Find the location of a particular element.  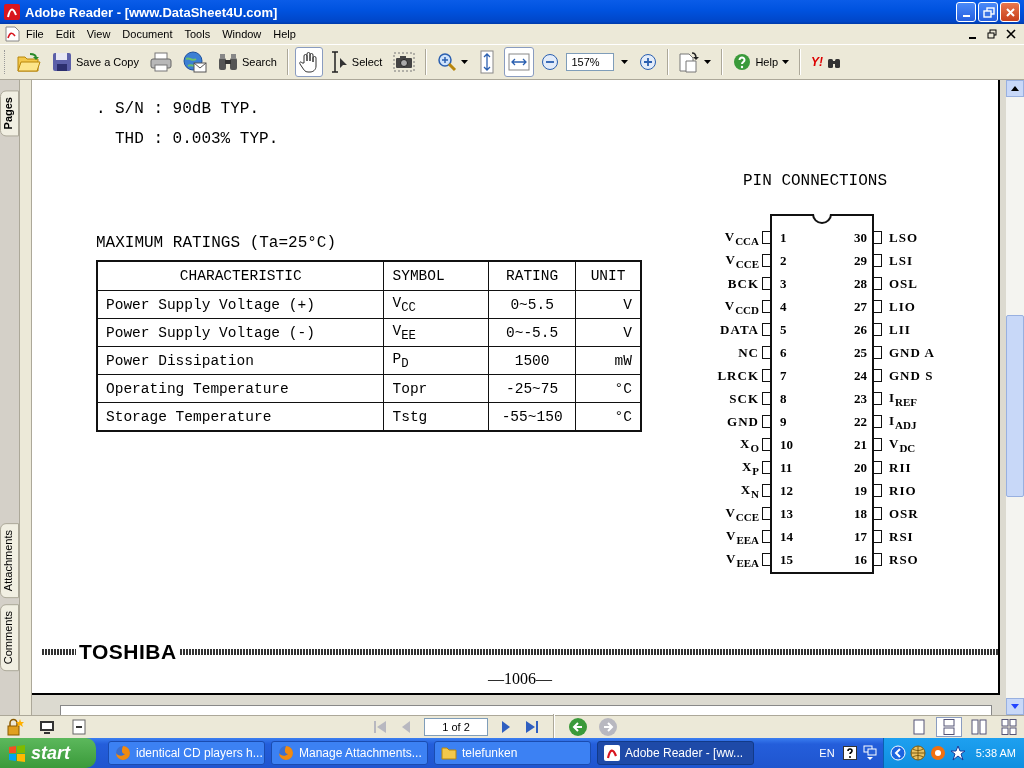

taskbar-button: telefunken is located at coordinates (512, 753).